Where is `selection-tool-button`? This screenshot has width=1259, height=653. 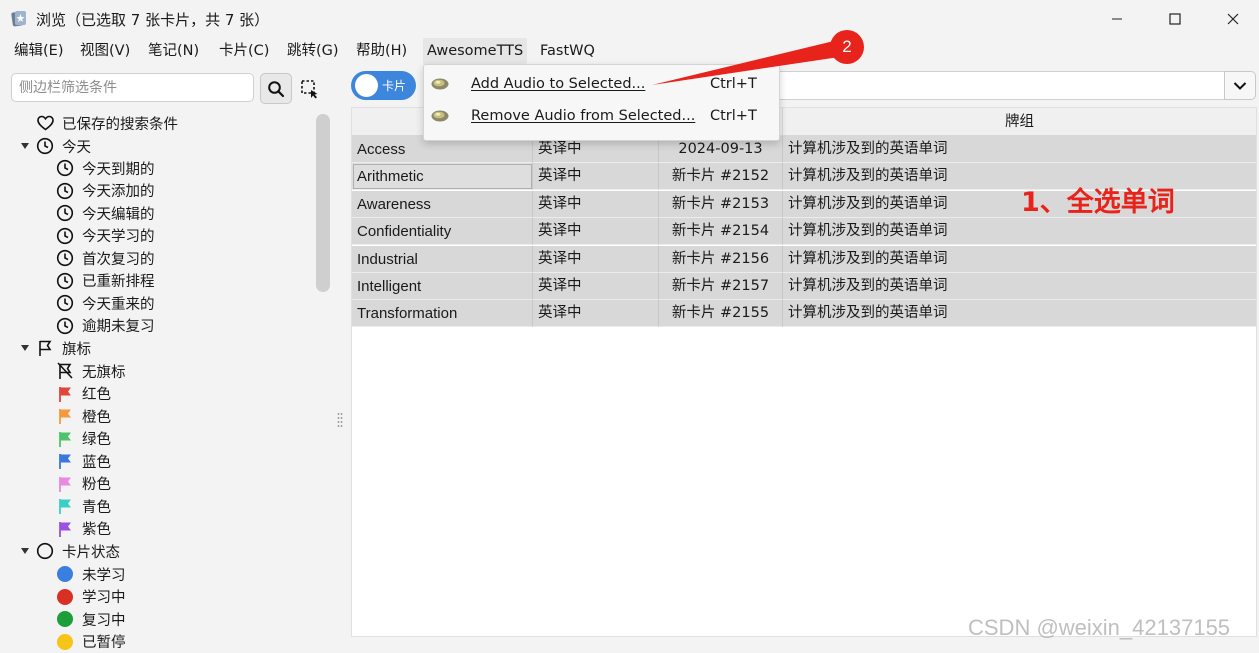
selection-tool-button is located at coordinates (310, 89).